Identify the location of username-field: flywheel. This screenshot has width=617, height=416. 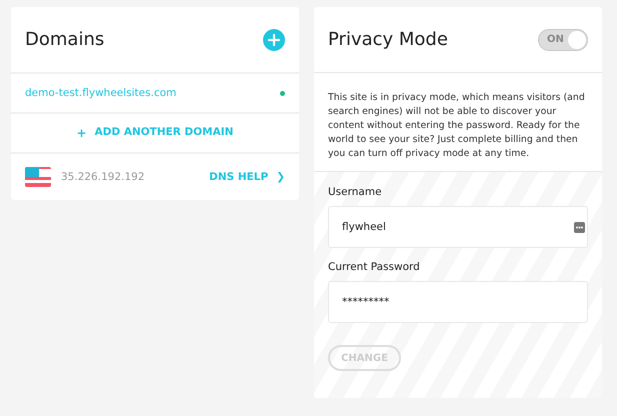
(458, 227).